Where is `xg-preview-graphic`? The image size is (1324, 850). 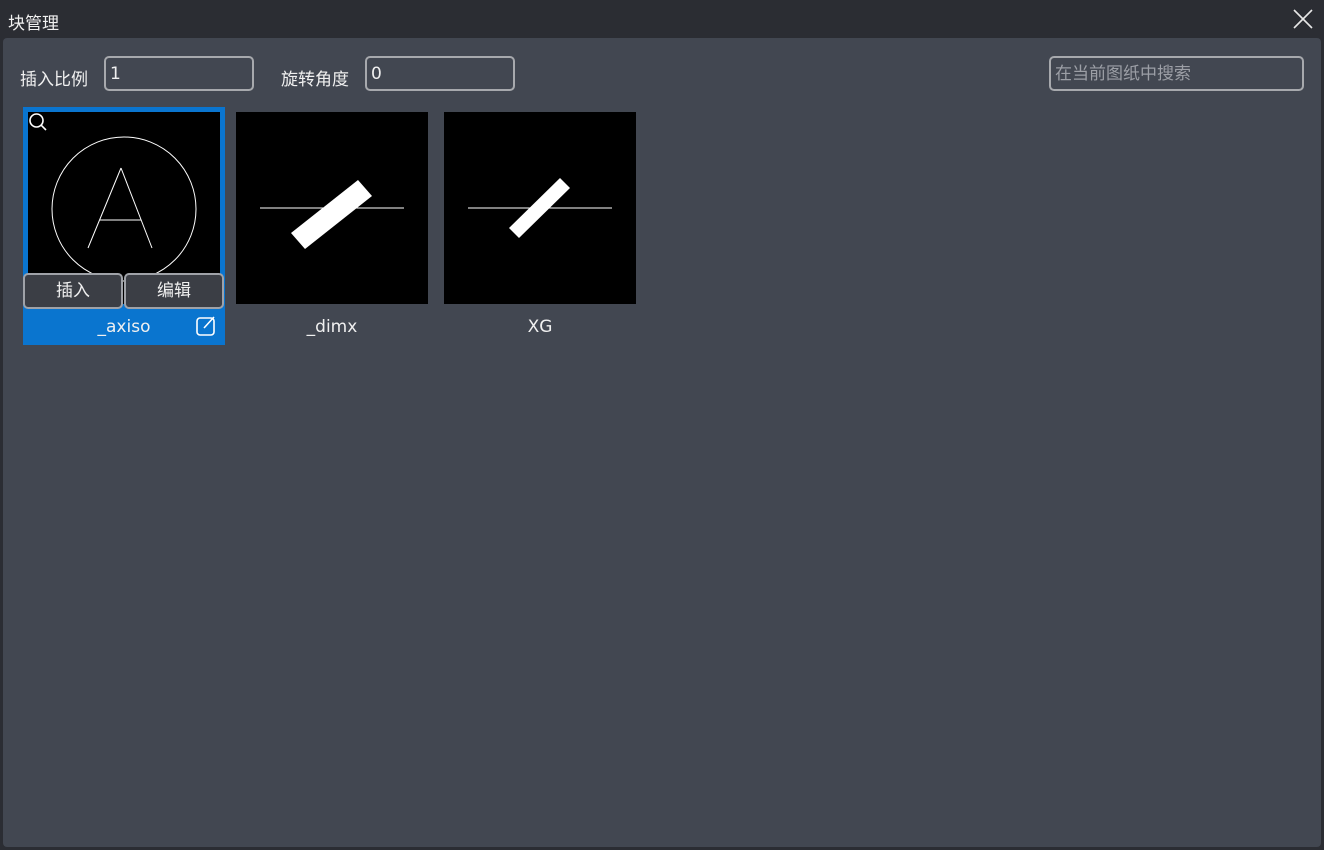
xg-preview-graphic is located at coordinates (540, 208).